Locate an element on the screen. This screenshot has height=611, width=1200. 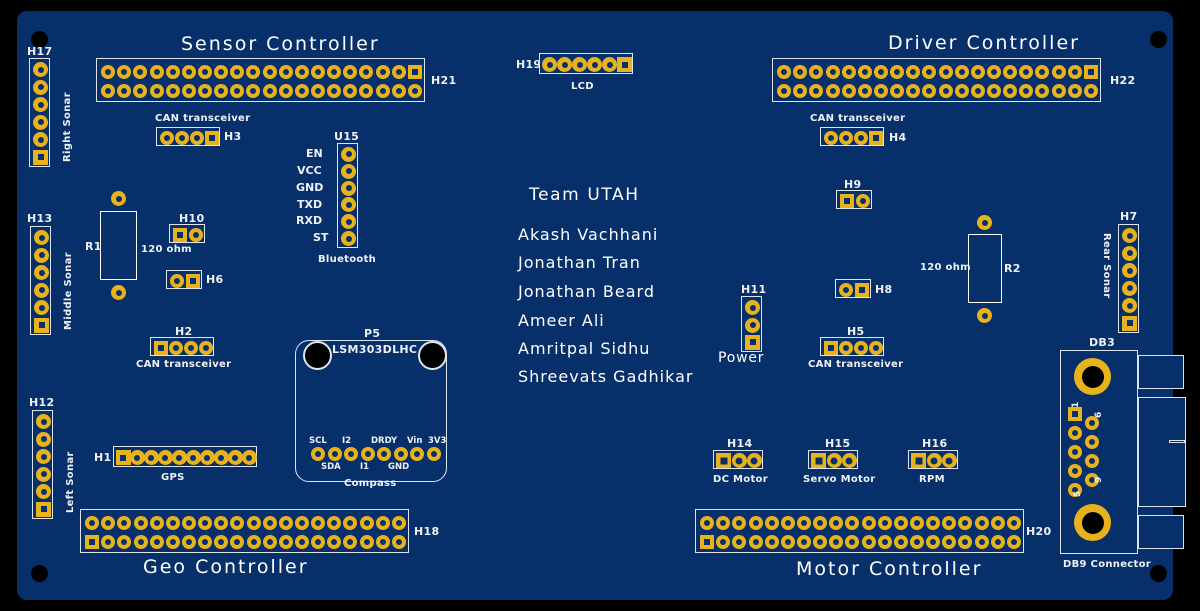
connector-h5 is located at coordinates (852, 346).